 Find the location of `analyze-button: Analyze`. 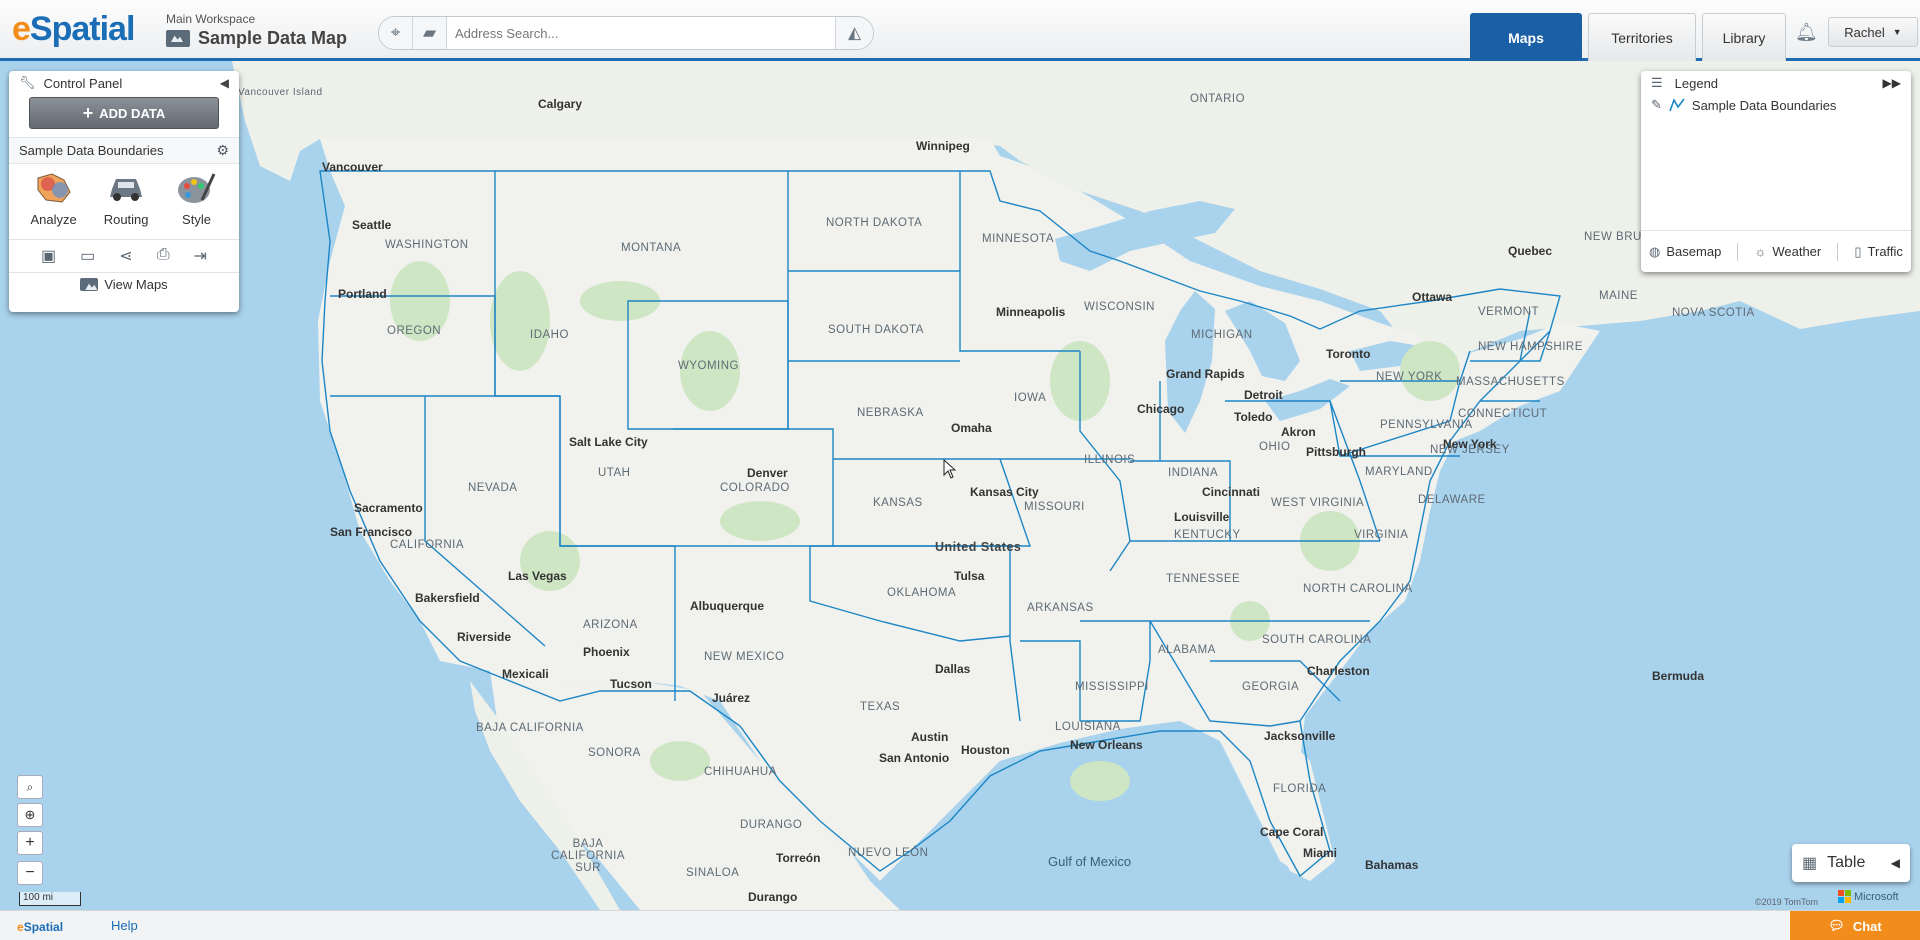

analyze-button: Analyze is located at coordinates (53, 204).